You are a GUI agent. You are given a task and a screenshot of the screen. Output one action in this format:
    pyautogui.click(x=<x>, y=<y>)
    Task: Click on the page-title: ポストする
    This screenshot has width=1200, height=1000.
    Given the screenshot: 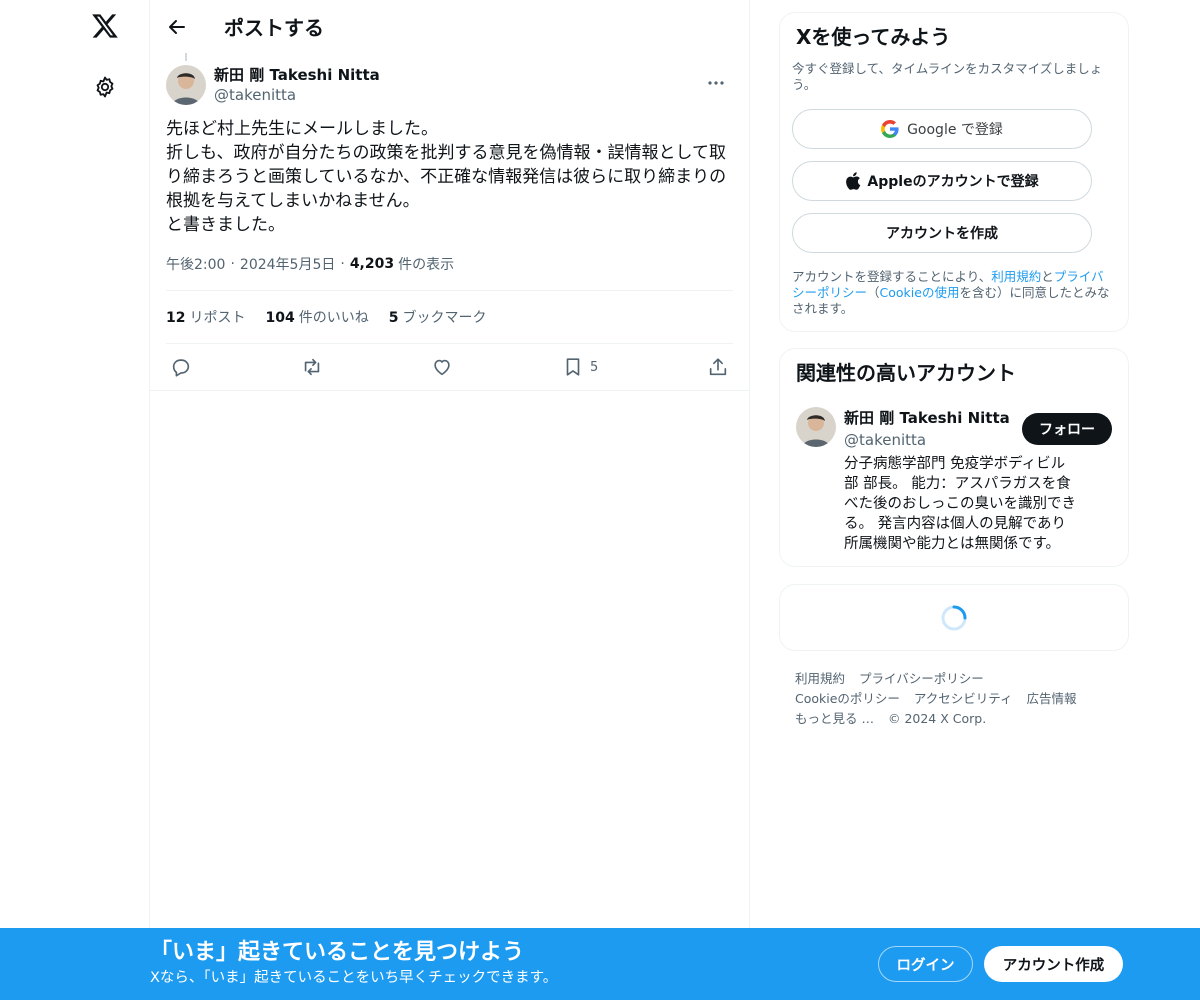 What is the action you would take?
    pyautogui.click(x=274, y=28)
    